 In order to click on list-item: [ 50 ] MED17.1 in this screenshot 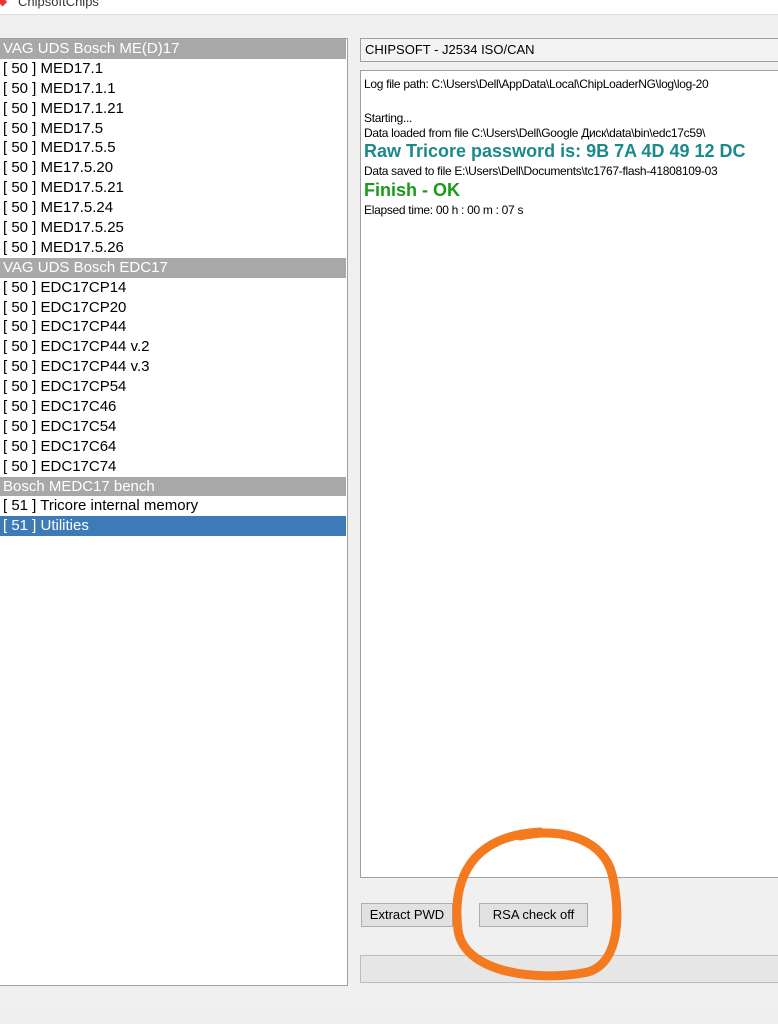, I will do `click(173, 69)`.